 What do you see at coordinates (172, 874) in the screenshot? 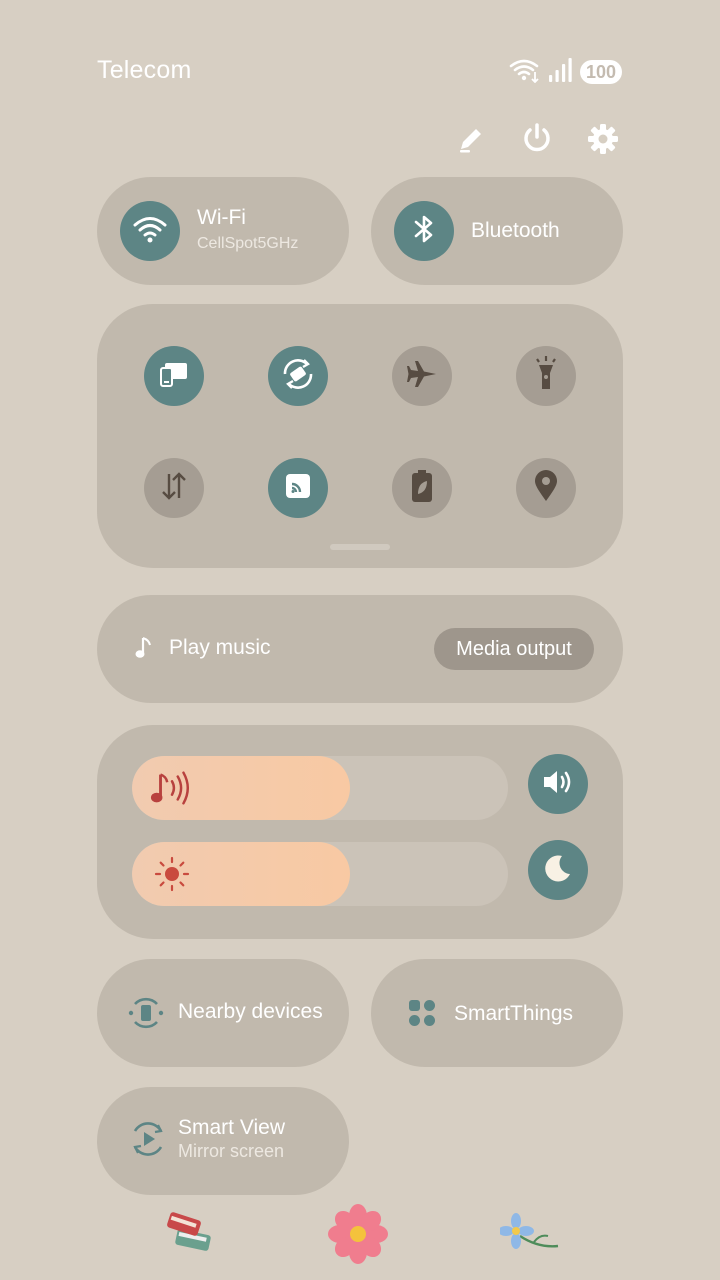
I see `sun-icon` at bounding box center [172, 874].